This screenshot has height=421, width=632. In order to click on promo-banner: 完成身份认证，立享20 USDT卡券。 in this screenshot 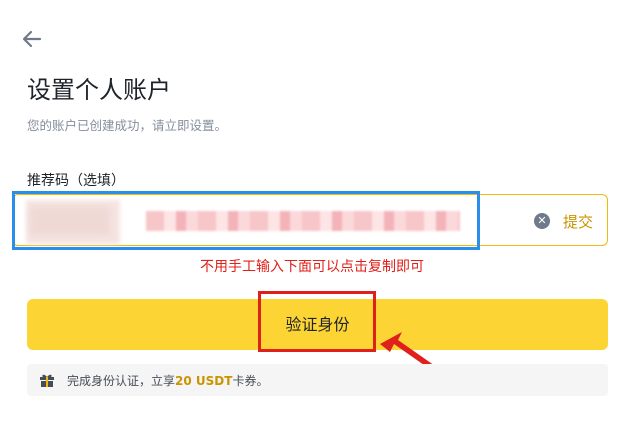, I will do `click(317, 380)`.